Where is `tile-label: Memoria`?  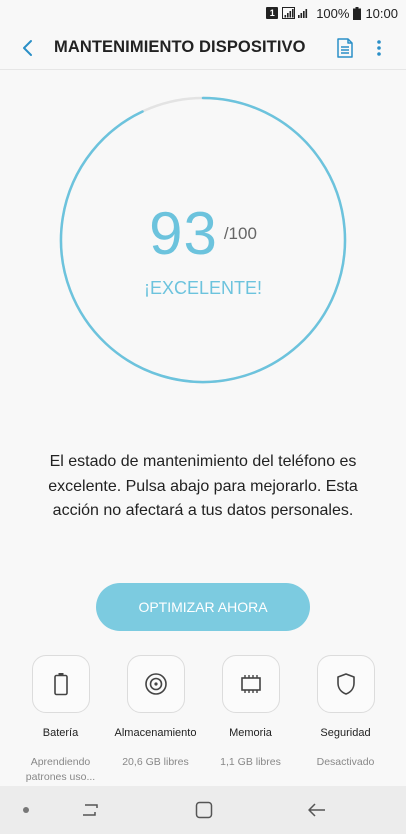
tile-label: Memoria is located at coordinates (250, 733).